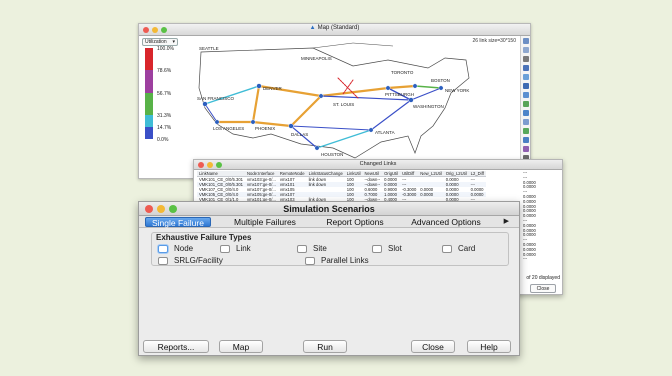 Image resolution: width=672 pixels, height=376 pixels. Describe the element at coordinates (525, 259) in the screenshot. I see `overflow-cell: ---` at that location.